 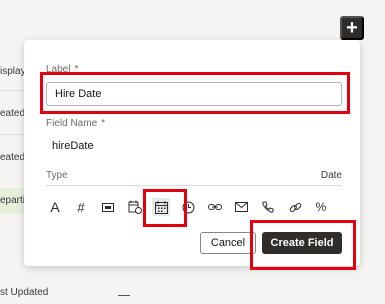 I want to click on field-name-title: Field Name *, so click(x=75, y=123).